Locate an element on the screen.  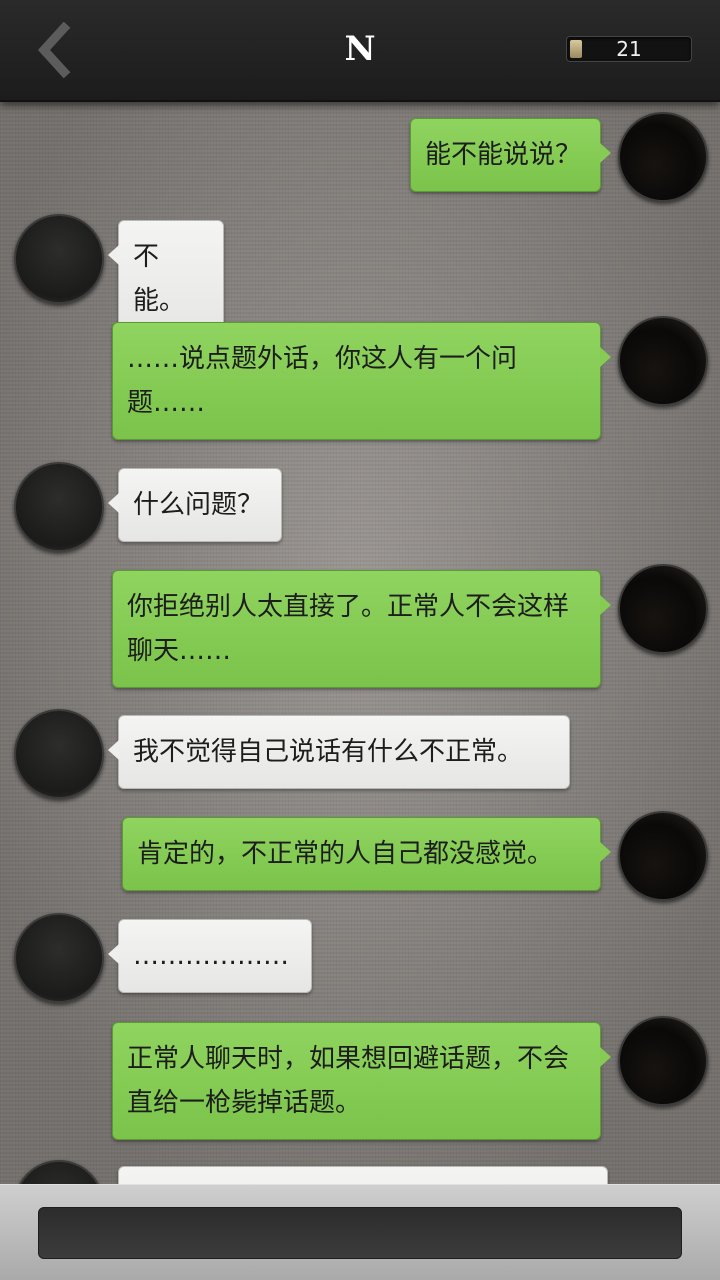
counter-value: 21 is located at coordinates (629, 49).